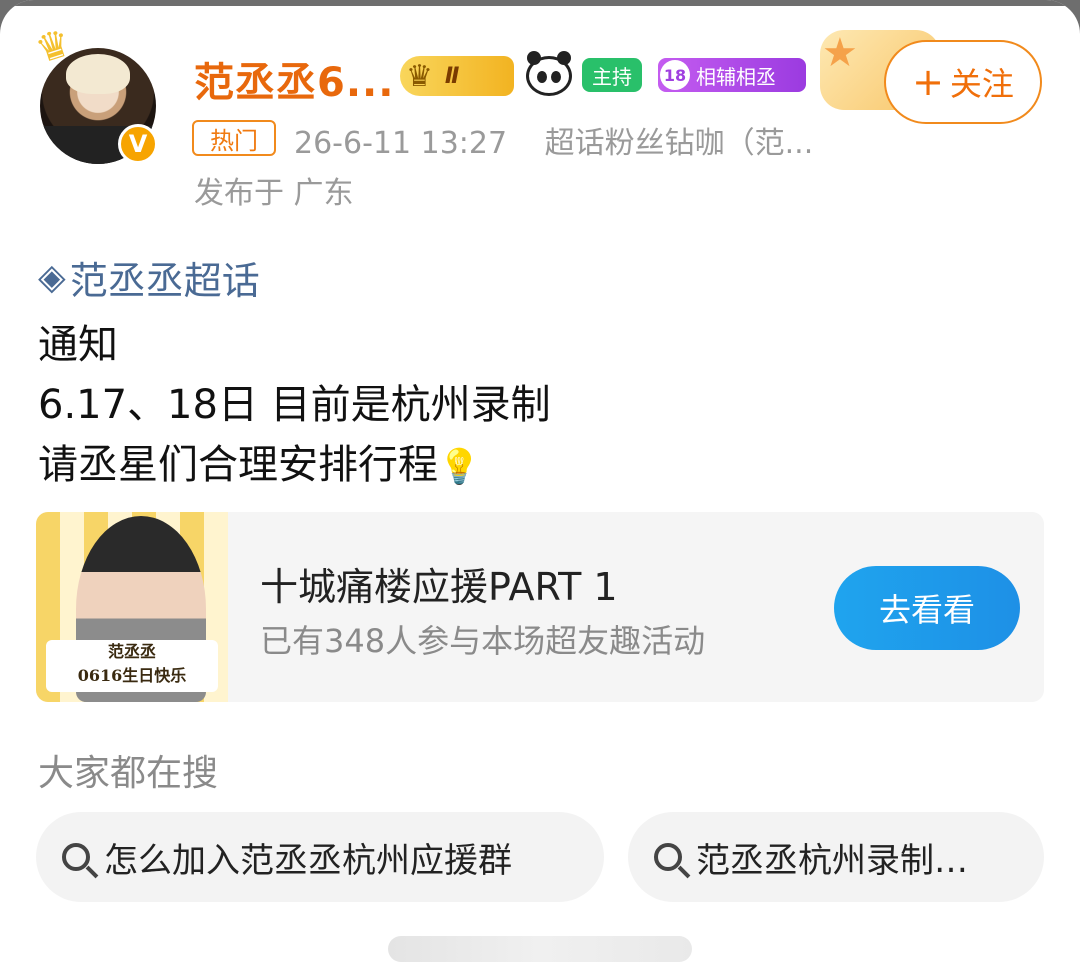  What do you see at coordinates (401, 143) in the screenshot?
I see `timestamp: 26-6-11 13:27` at bounding box center [401, 143].